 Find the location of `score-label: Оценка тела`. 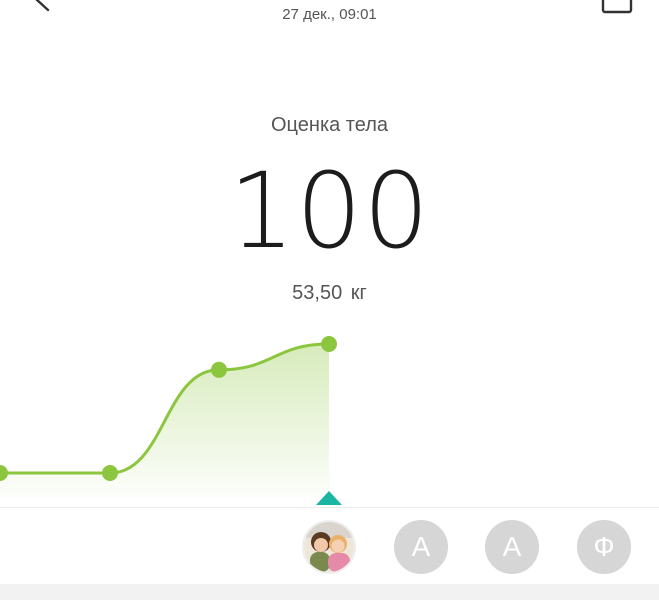

score-label: Оценка тела is located at coordinates (329, 125).